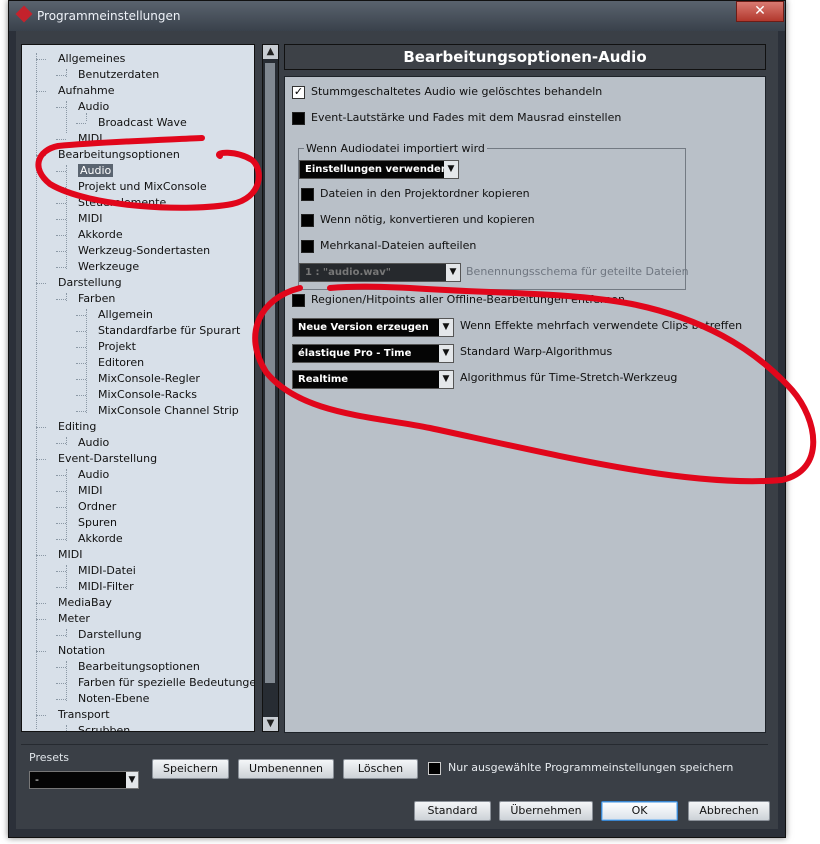 This screenshot has width=820, height=844. I want to click on tree-item-label: Werkzeug-Sondertasten, so click(144, 250).